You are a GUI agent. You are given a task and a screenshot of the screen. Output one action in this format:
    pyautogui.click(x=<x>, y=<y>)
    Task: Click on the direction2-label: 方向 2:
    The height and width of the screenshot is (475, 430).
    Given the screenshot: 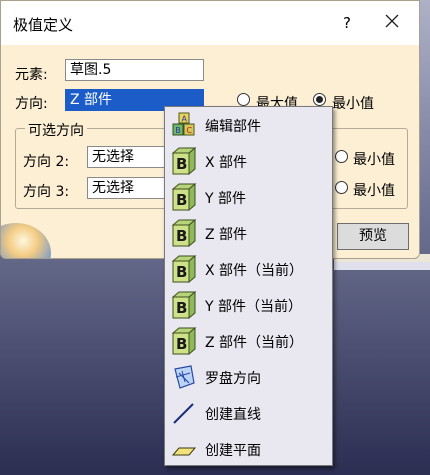 What is the action you would take?
    pyautogui.click(x=46, y=162)
    